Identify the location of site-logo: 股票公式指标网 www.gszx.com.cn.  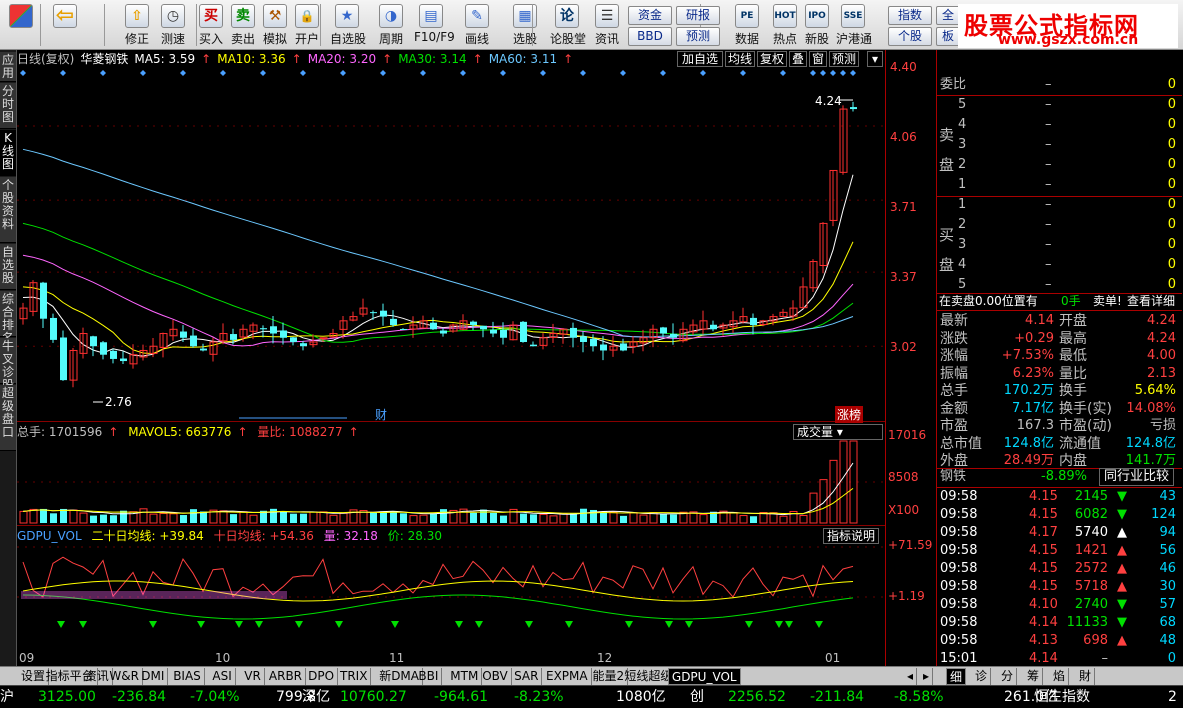
(1068, 26).